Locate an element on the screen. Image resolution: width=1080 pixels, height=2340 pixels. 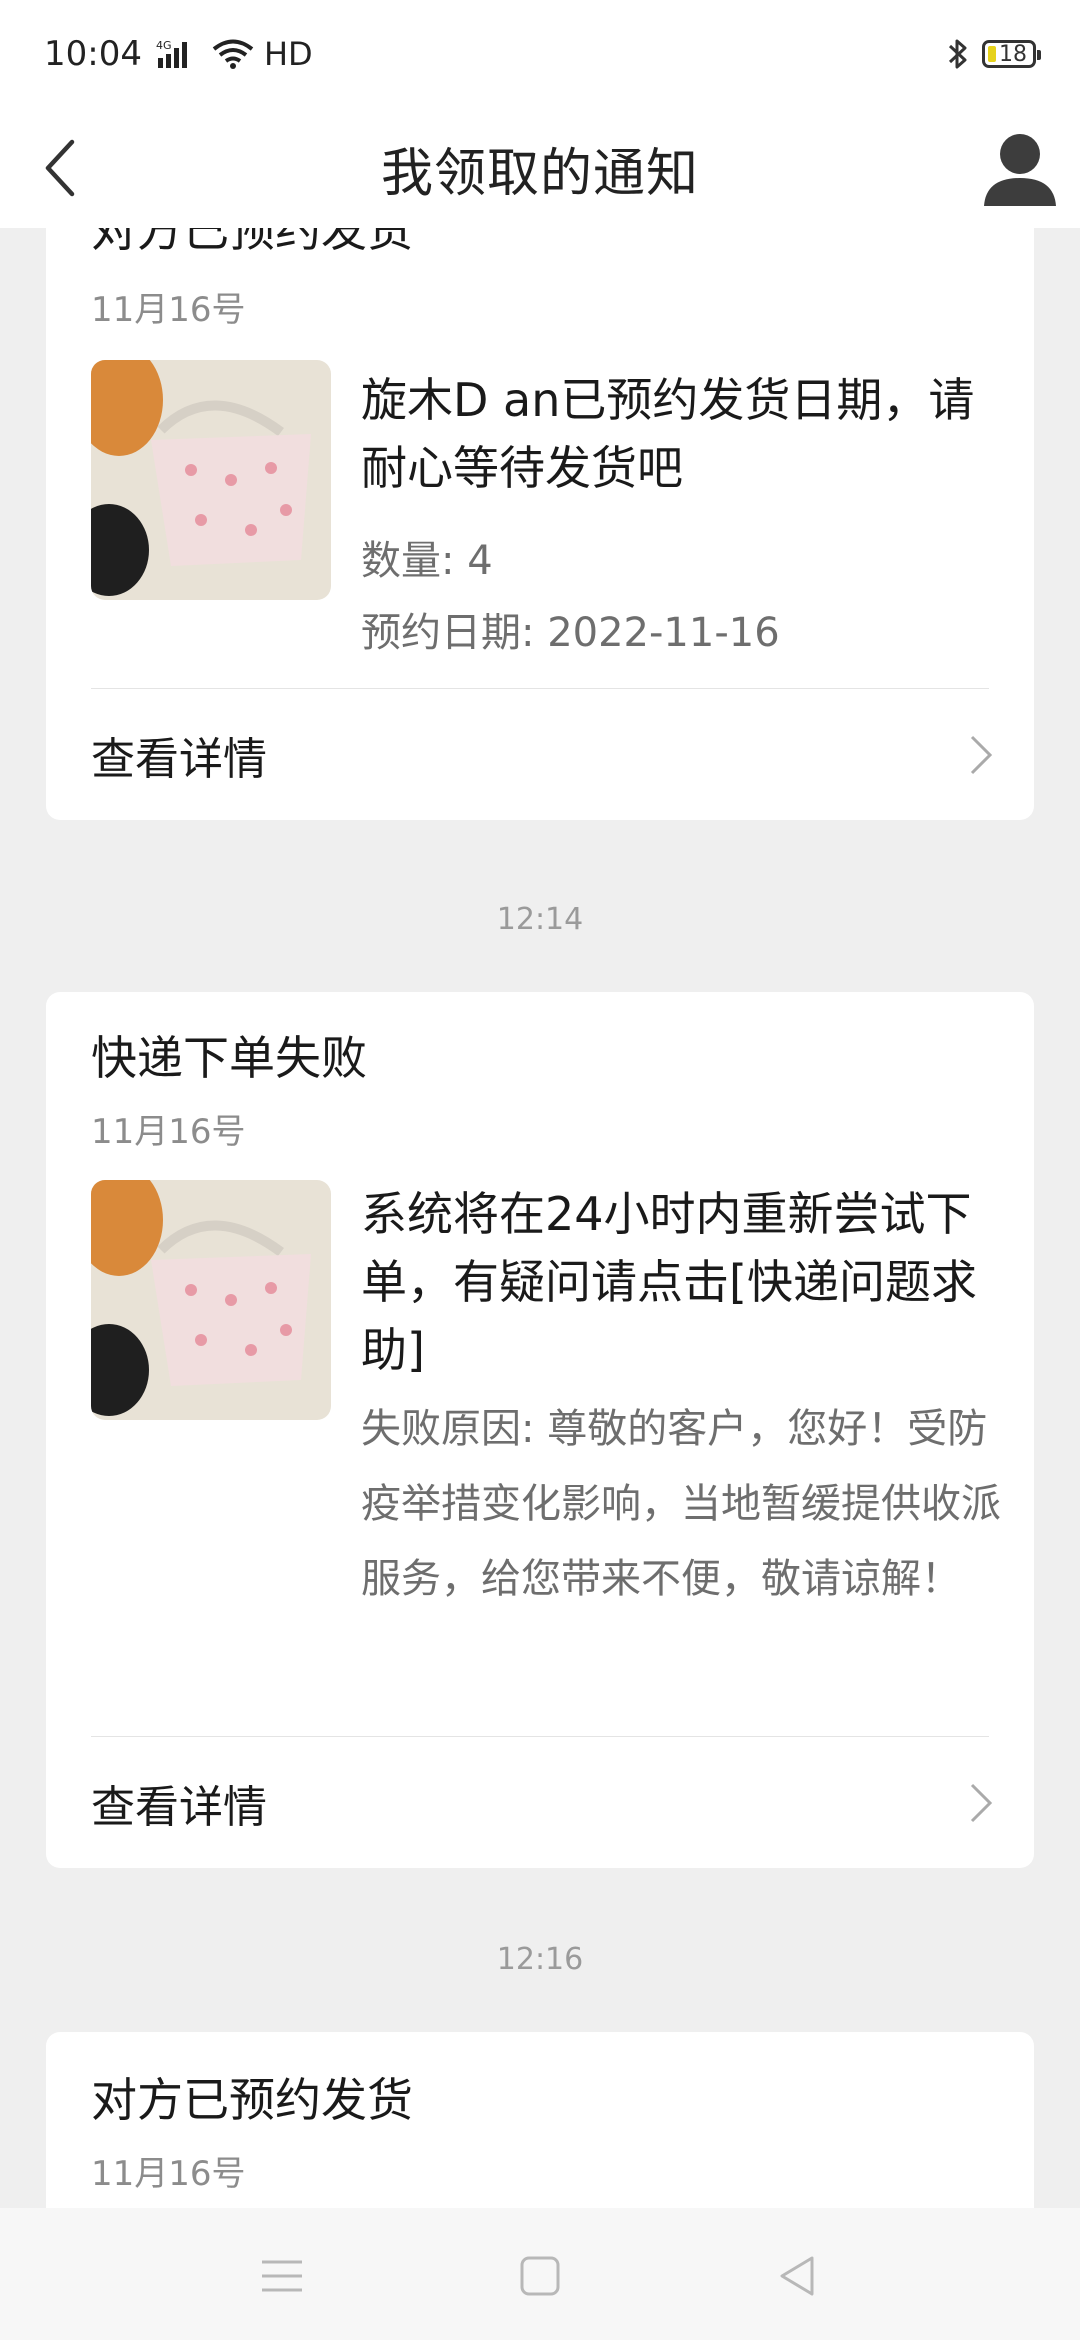
battery-icon: 18 is located at coordinates (1011, 54).